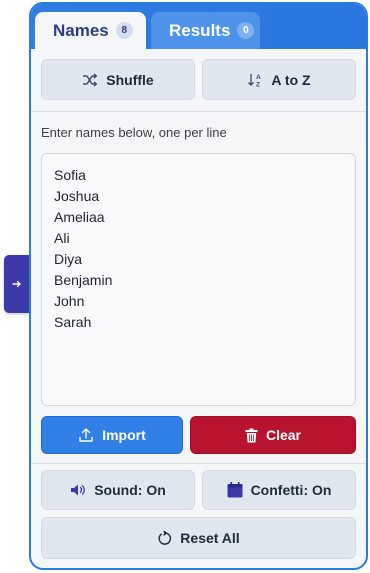 The height and width of the screenshot is (573, 370). What do you see at coordinates (62, 238) in the screenshot?
I see `name-line: Ali` at bounding box center [62, 238].